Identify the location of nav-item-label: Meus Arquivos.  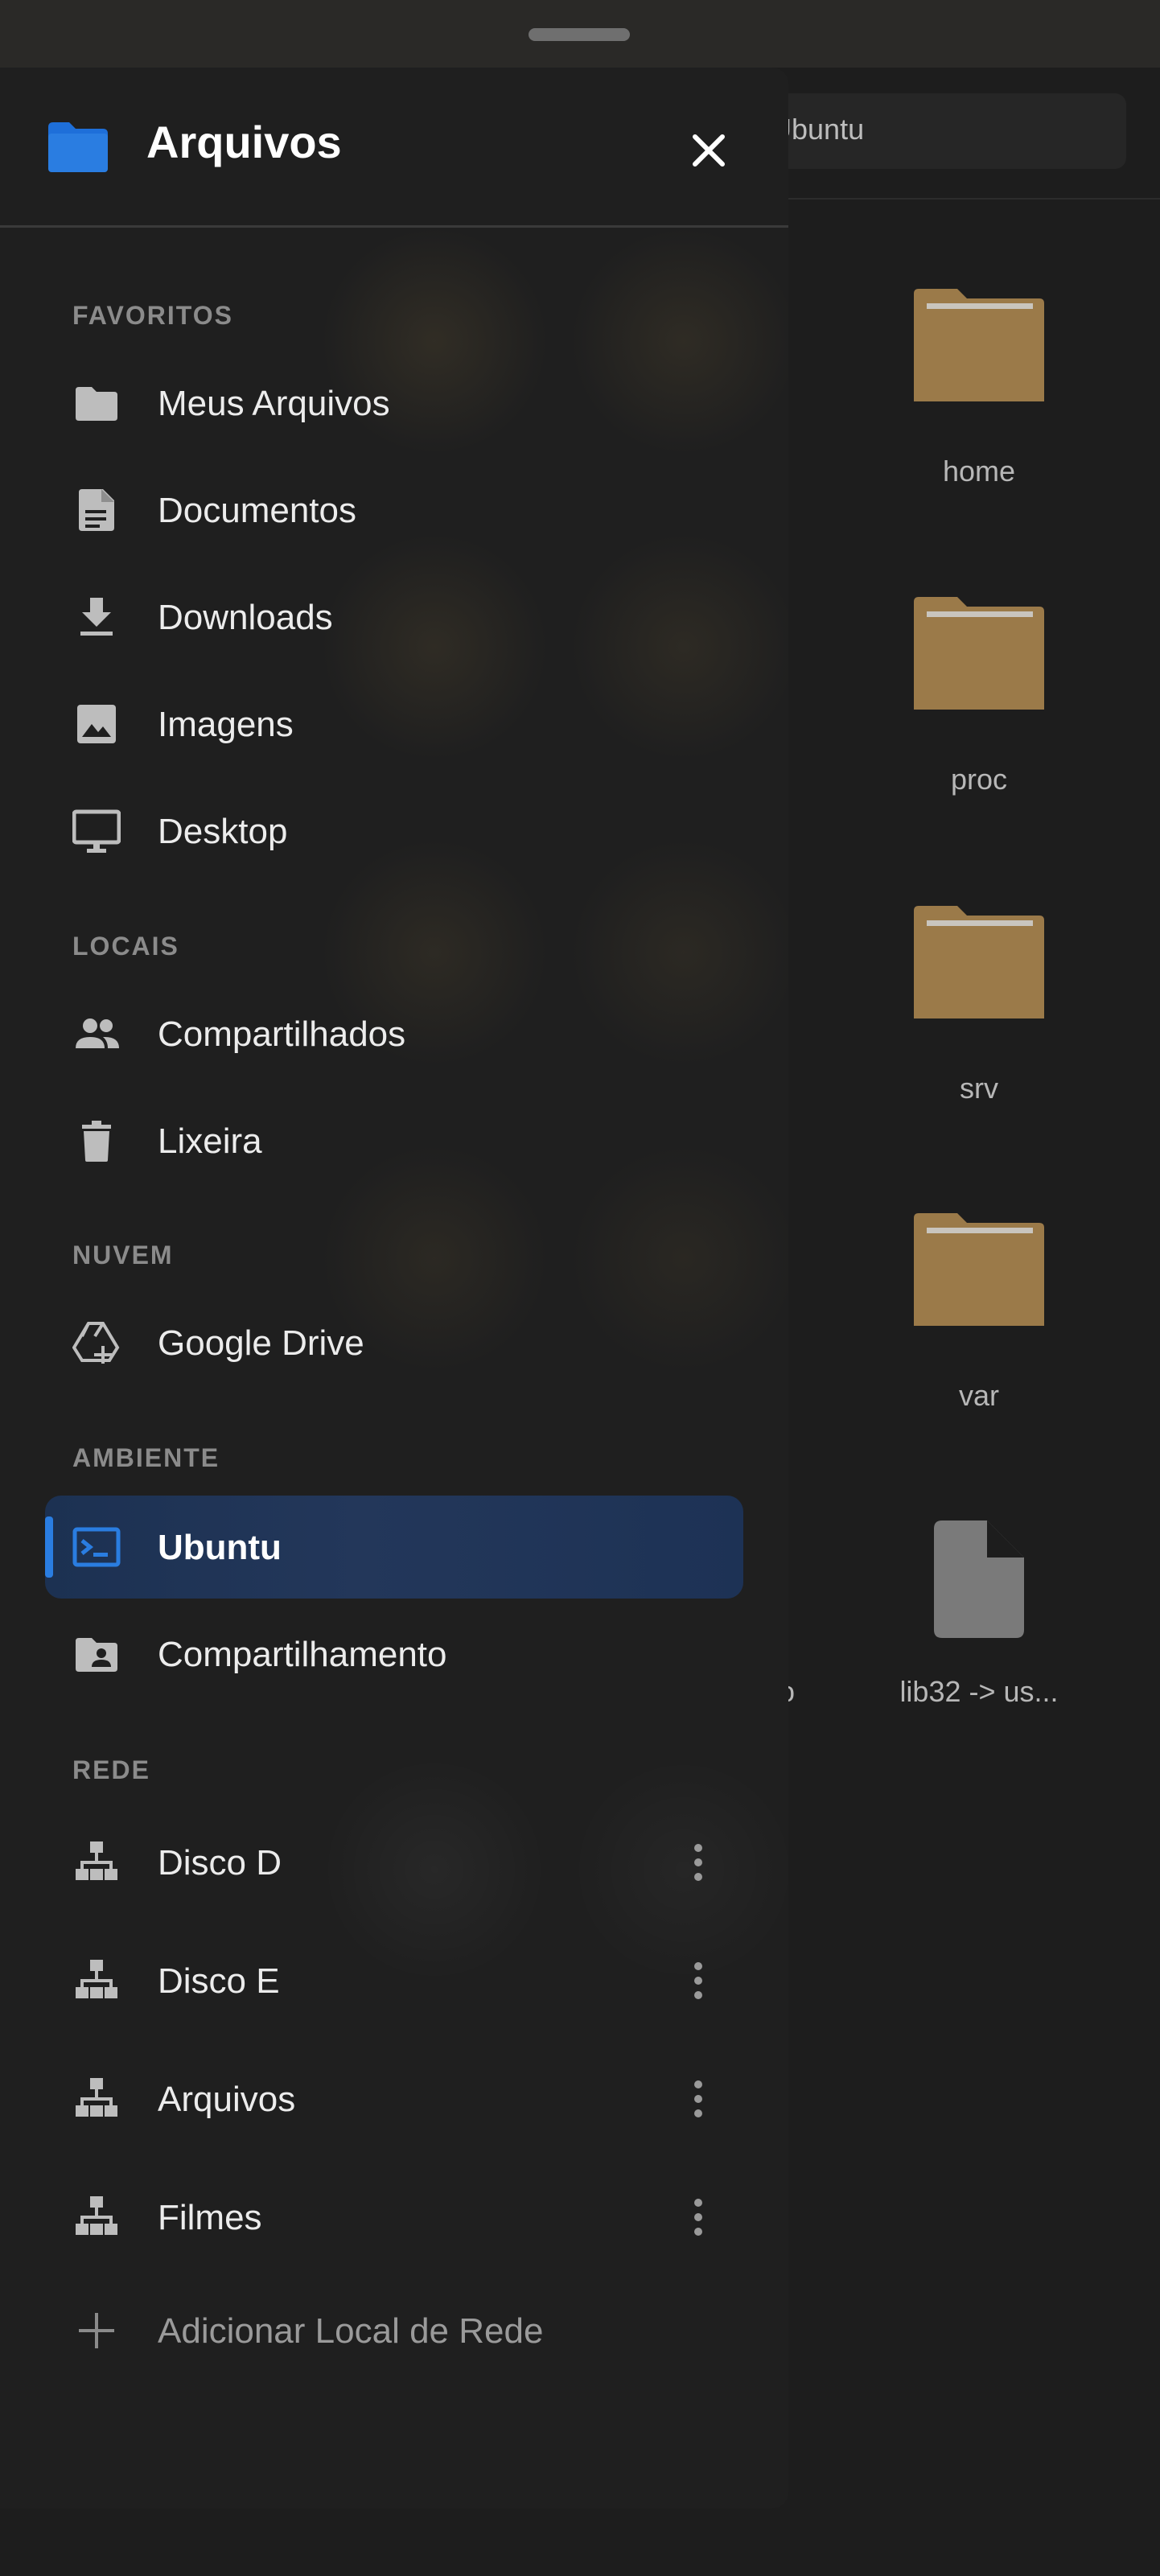
(274, 403).